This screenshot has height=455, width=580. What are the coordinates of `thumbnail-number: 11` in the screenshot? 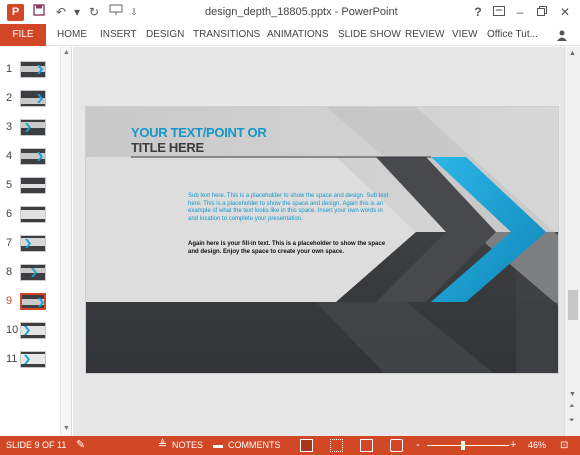 It's located at (12, 359).